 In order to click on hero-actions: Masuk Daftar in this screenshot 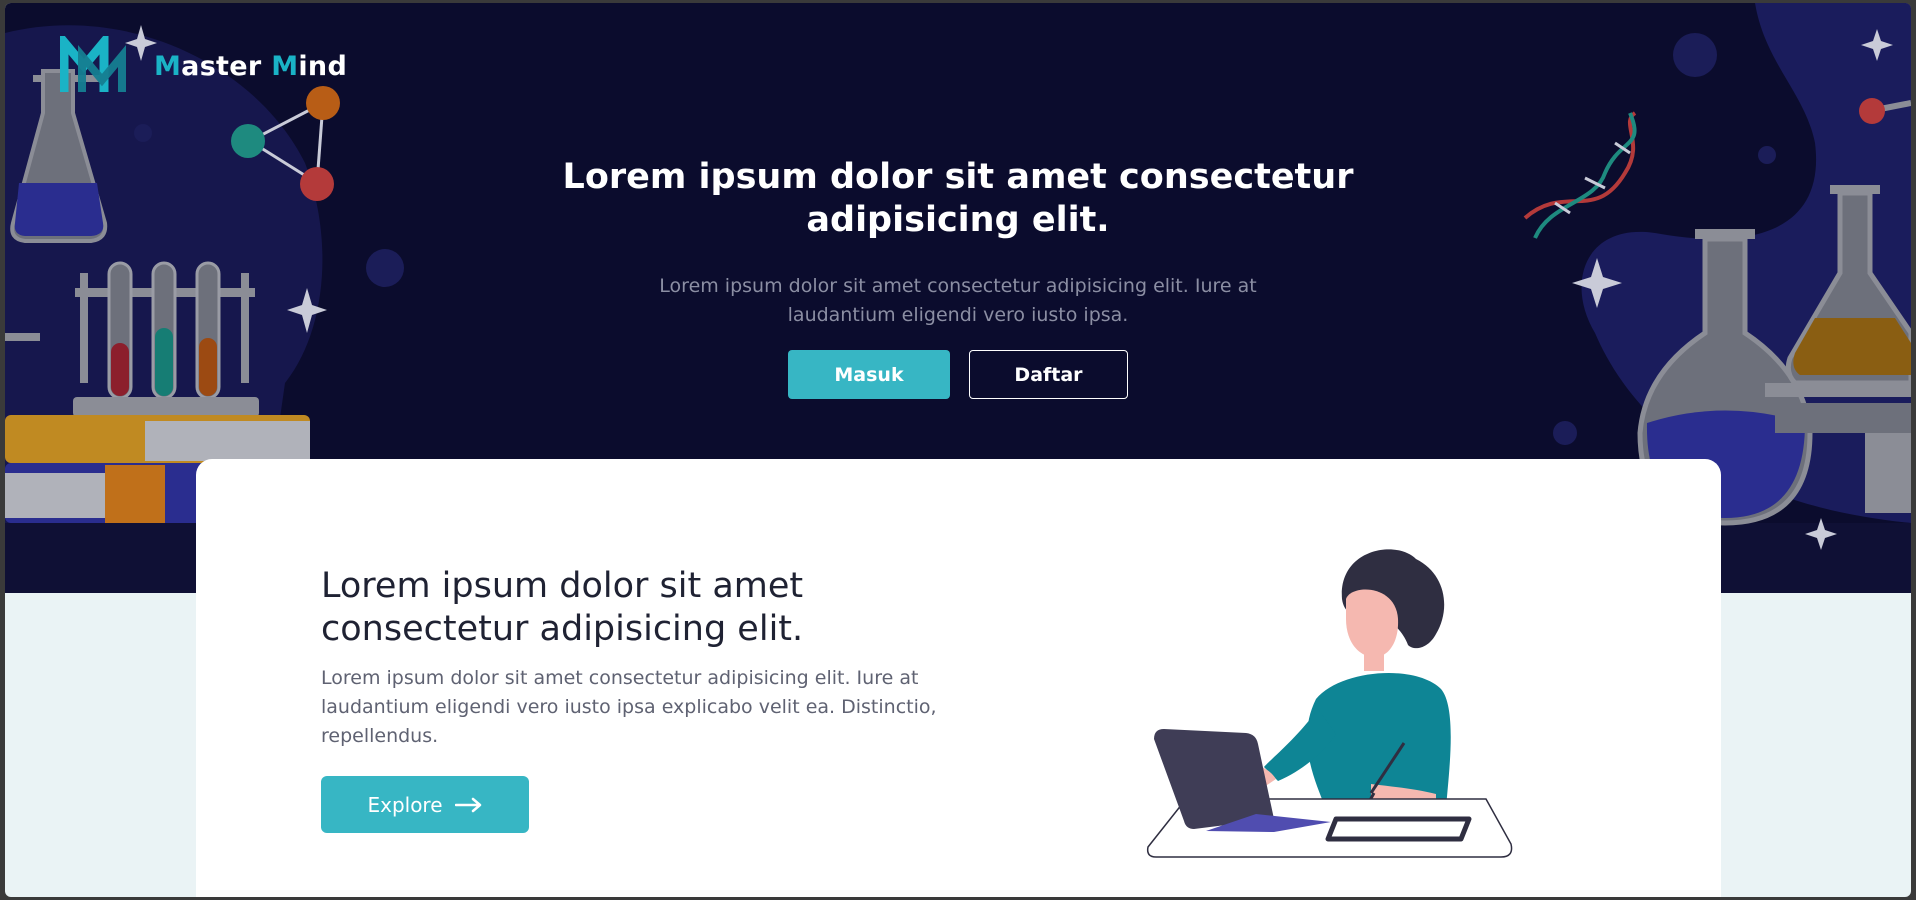, I will do `click(958, 374)`.